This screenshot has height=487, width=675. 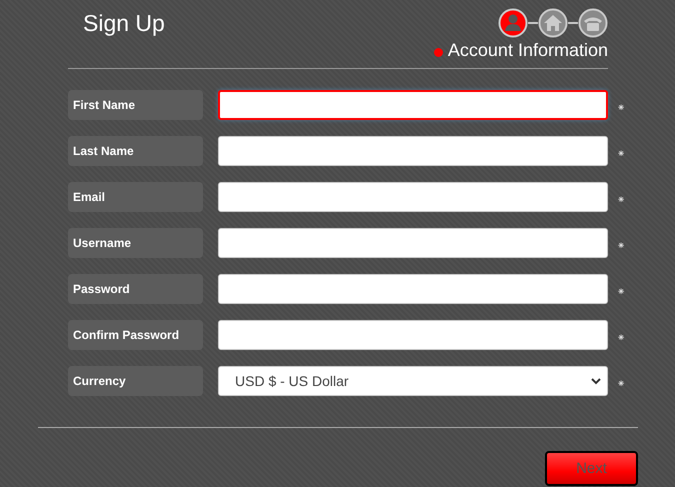 I want to click on field-label: Username, so click(x=135, y=243).